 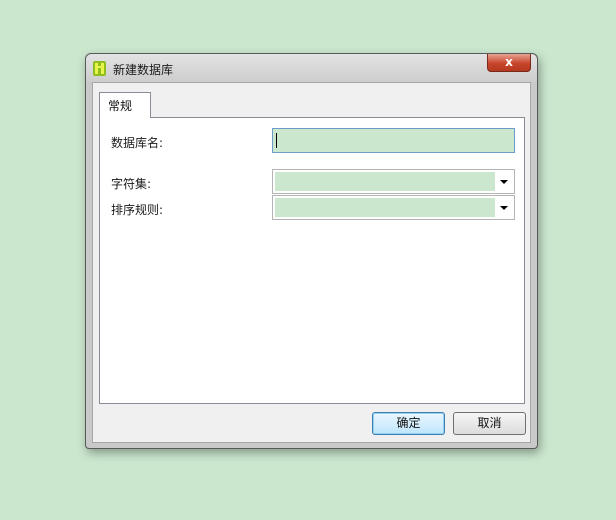 I want to click on tab-general-label: 常规, so click(x=120, y=106).